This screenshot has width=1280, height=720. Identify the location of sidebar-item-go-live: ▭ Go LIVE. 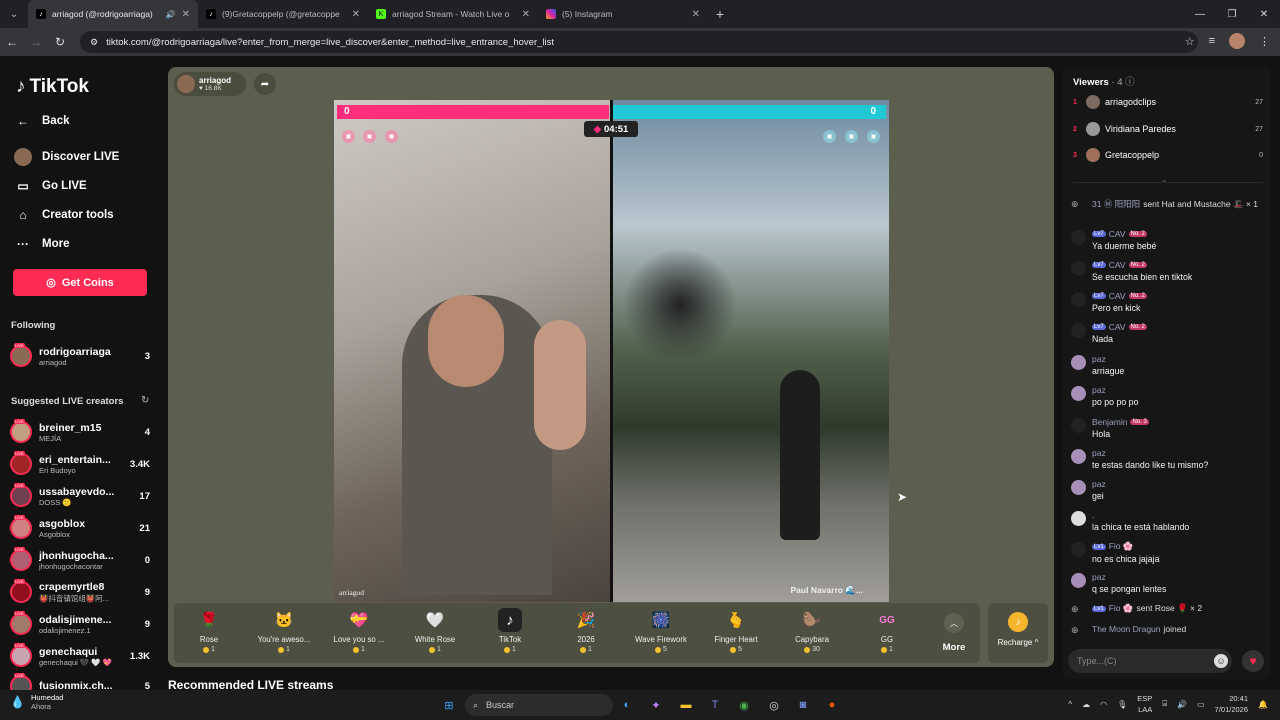
(50, 186).